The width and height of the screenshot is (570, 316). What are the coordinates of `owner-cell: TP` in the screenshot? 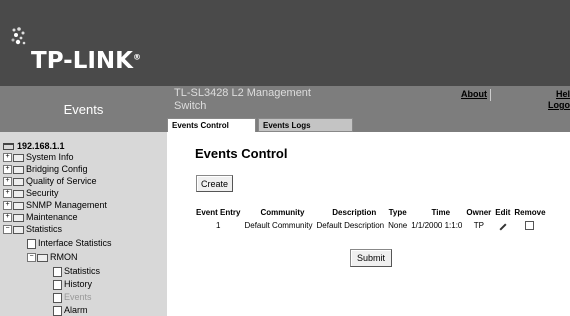 It's located at (478, 226).